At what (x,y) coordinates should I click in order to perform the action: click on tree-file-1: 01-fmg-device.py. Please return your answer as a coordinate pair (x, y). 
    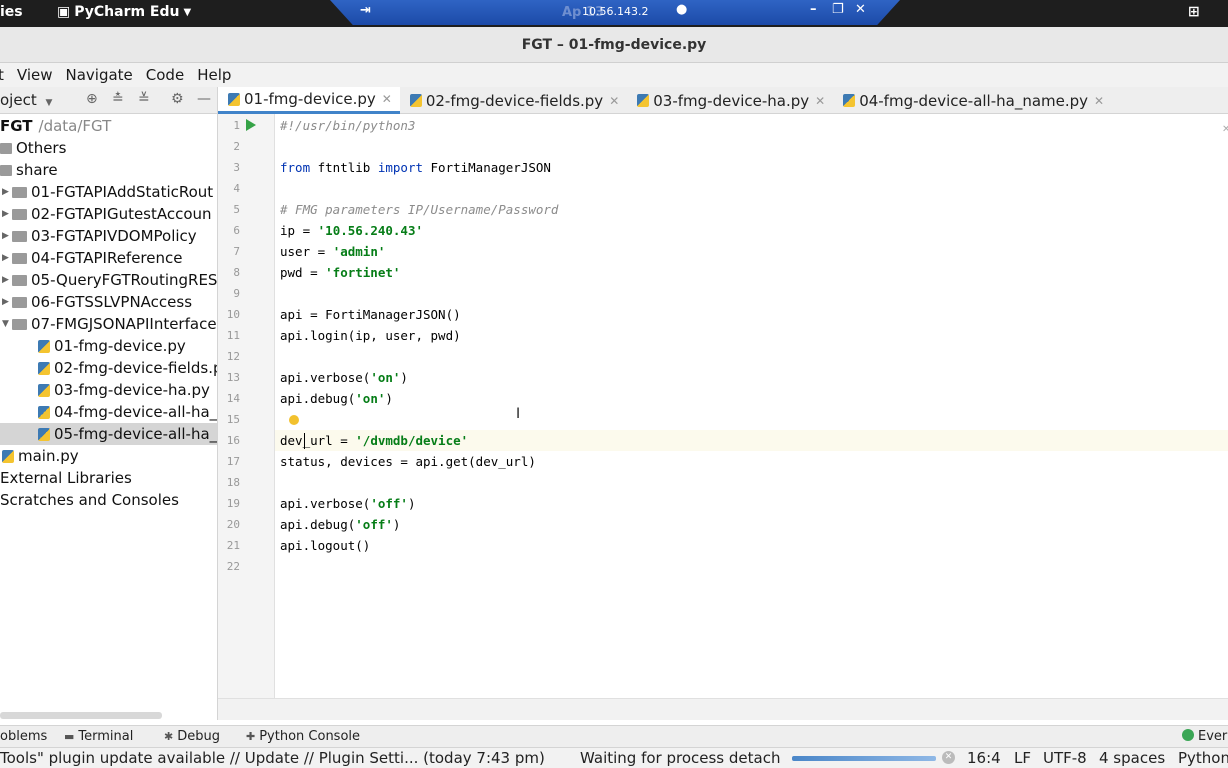
    Looking at the image, I should click on (112, 346).